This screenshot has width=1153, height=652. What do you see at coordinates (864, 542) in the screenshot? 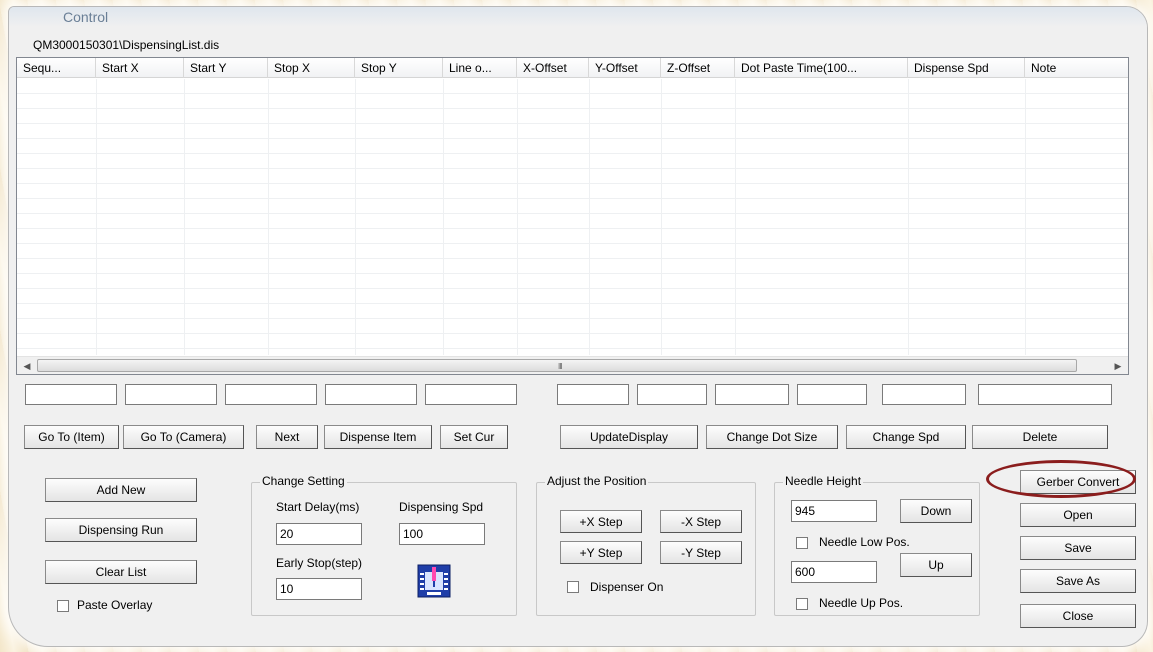
I see `needle-low-pos-label: Needle Low Pos.` at bounding box center [864, 542].